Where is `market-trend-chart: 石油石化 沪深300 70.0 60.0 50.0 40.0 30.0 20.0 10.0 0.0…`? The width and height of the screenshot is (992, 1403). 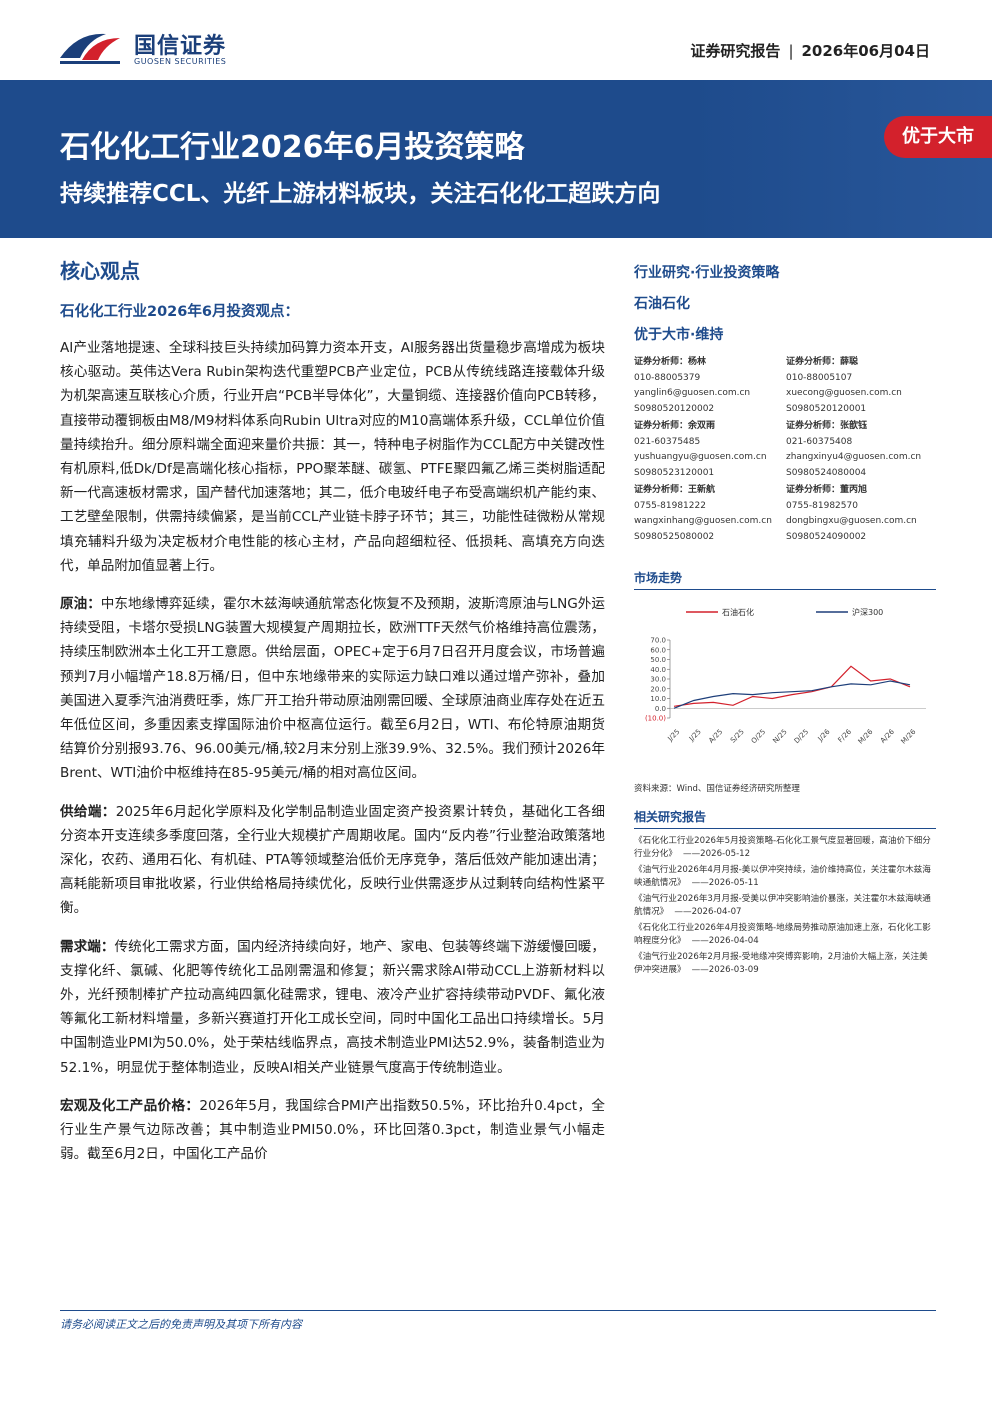
market-trend-chart: 石油石化 沪深300 70.0 60.0 50.0 40.0 30.0 20.0 10.0 0.0… is located at coordinates (785, 688).